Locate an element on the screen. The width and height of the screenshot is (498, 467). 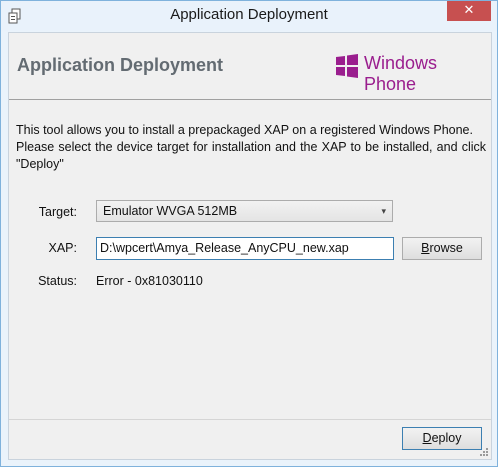
footer-divider is located at coordinates (250, 419).